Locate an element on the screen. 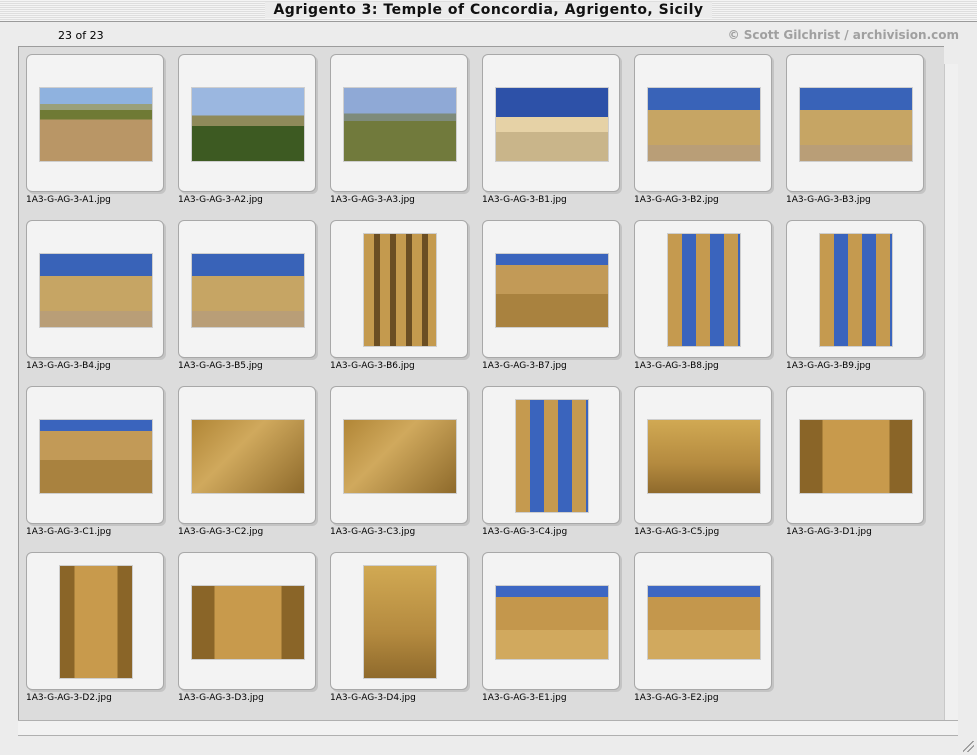 This screenshot has height=755, width=977. thumbnail-item: 1A3-G-AG-3-B7.jpg is located at coordinates (551, 296).